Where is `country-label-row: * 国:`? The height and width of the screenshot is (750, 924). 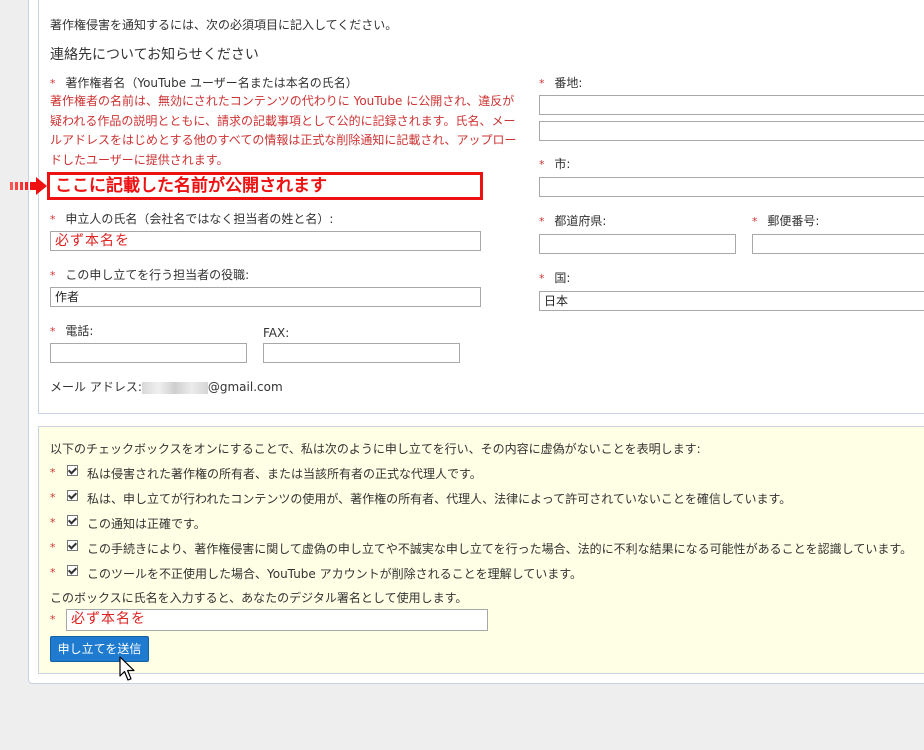 country-label-row: * 国: is located at coordinates (554, 277).